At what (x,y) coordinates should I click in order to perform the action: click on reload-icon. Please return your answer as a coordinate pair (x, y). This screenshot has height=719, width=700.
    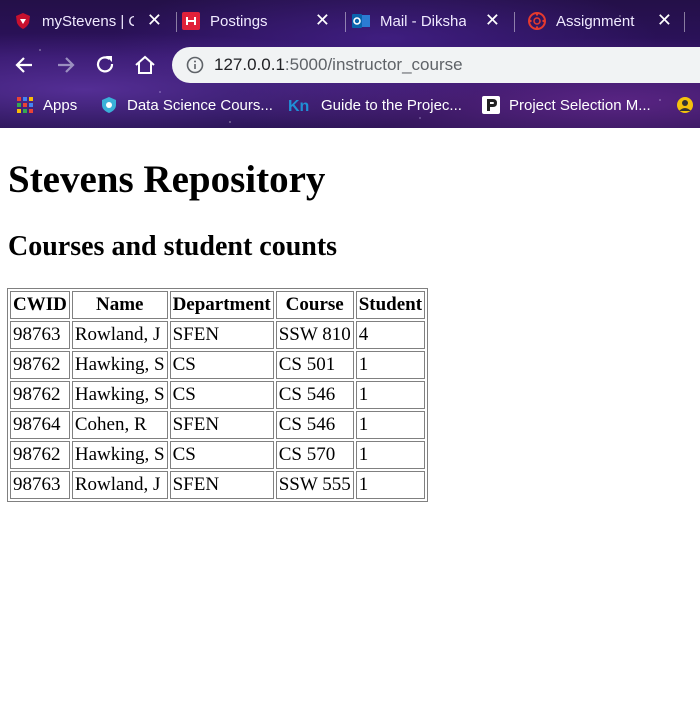
    Looking at the image, I should click on (105, 65).